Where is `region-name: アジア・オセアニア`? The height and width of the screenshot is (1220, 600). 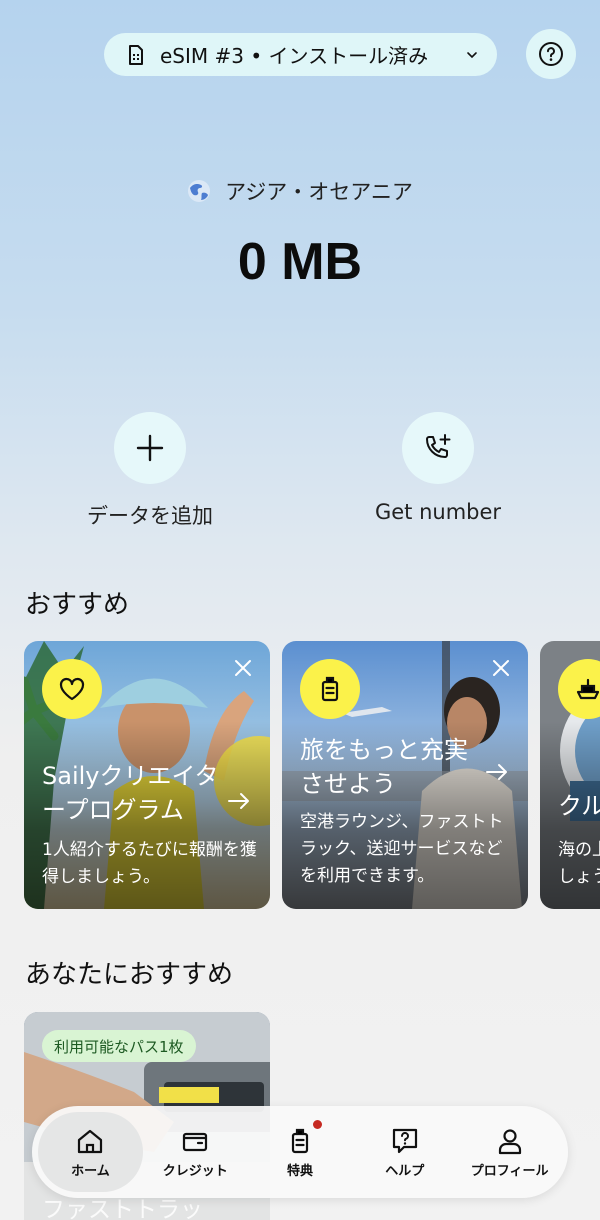
region-name: アジア・オセアニア is located at coordinates (319, 192).